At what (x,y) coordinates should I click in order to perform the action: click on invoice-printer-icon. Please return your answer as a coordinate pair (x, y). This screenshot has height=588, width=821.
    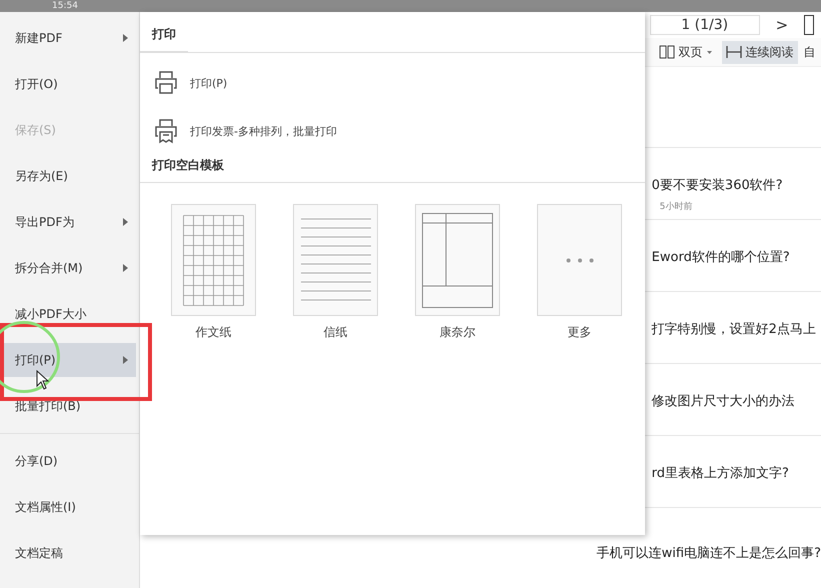
    Looking at the image, I should click on (166, 131).